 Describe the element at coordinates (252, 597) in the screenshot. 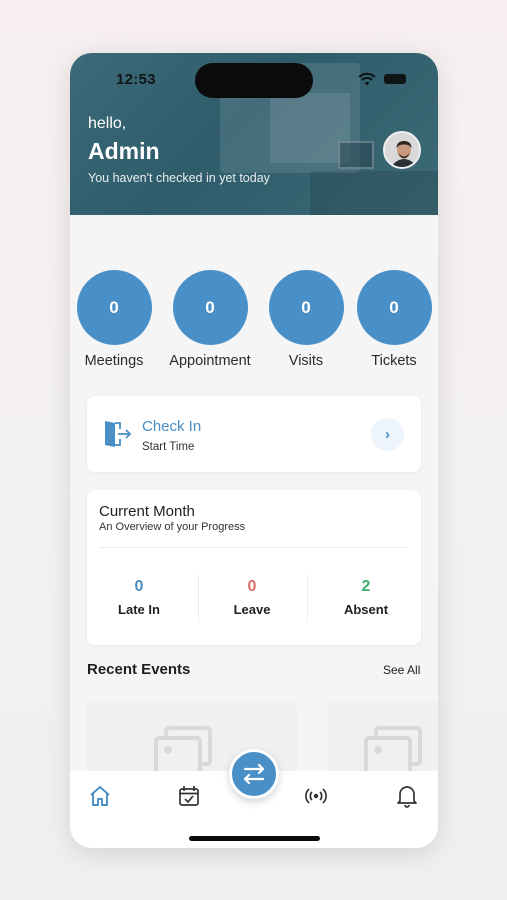

I see `metric-leave: 0 Leave` at that location.